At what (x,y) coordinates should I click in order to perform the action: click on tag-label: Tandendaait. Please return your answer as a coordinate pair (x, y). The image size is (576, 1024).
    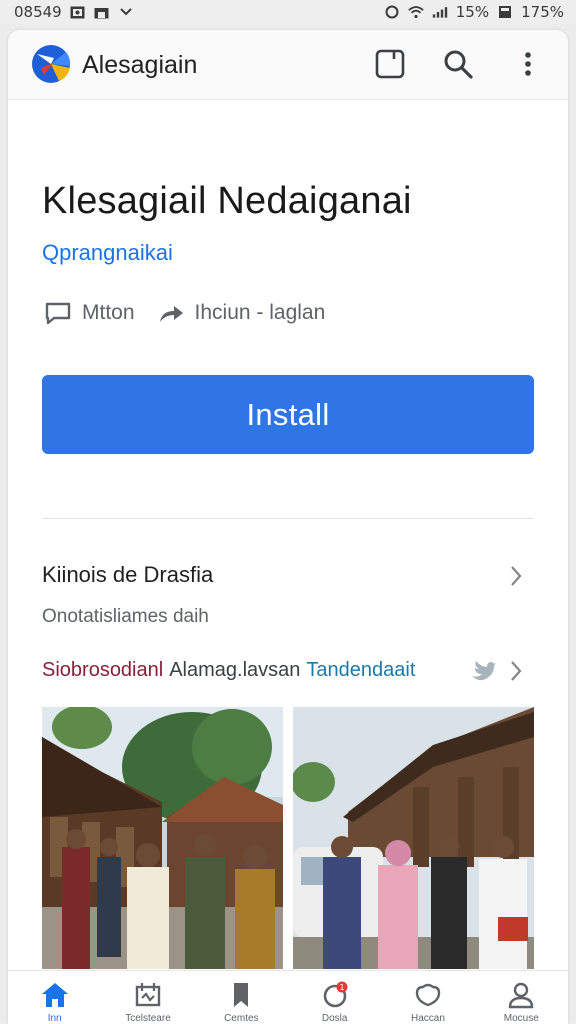
    Looking at the image, I should click on (360, 670).